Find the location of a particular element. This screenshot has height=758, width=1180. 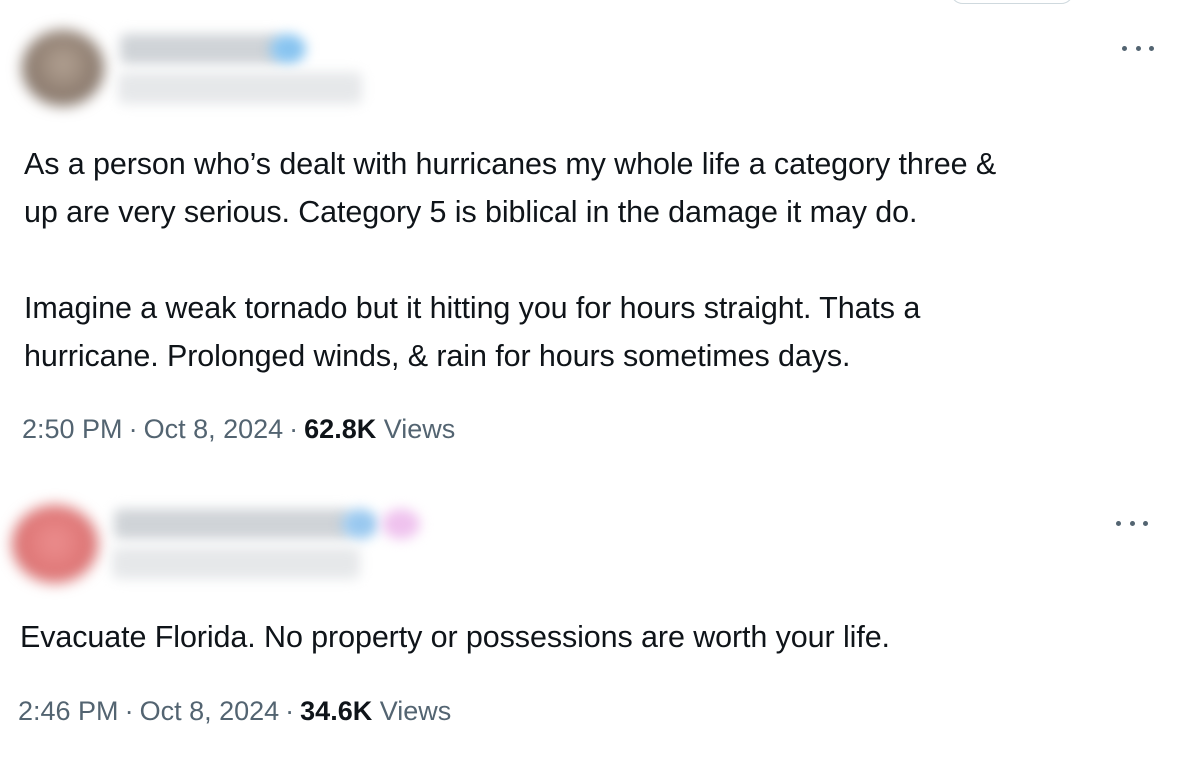

tweet-meta: 2:50 PM · Oct 8, 2024 · 62.8K Views is located at coordinates (238, 429).